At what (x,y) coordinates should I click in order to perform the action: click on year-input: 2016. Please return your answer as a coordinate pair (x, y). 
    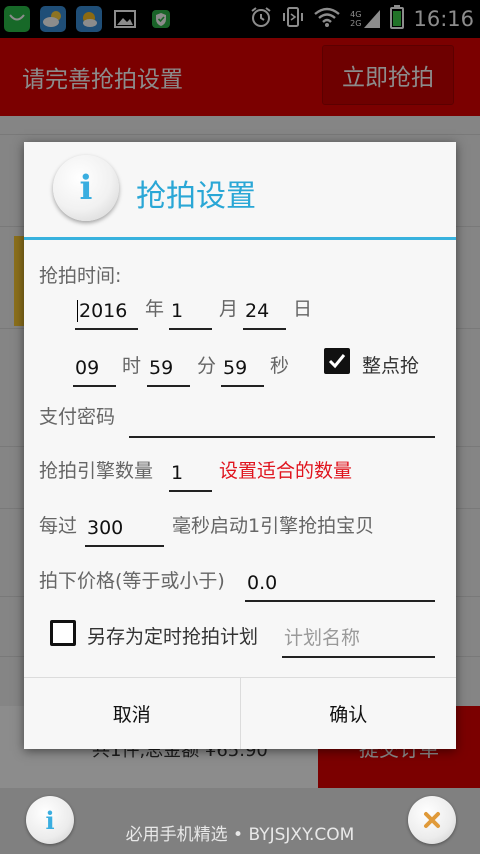
    Looking at the image, I should click on (106, 312).